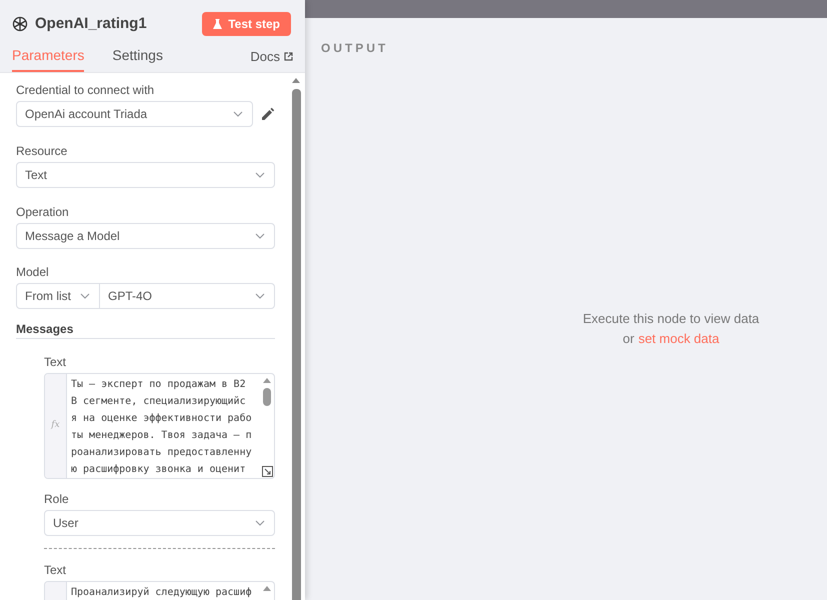  I want to click on role-select: User, so click(159, 523).